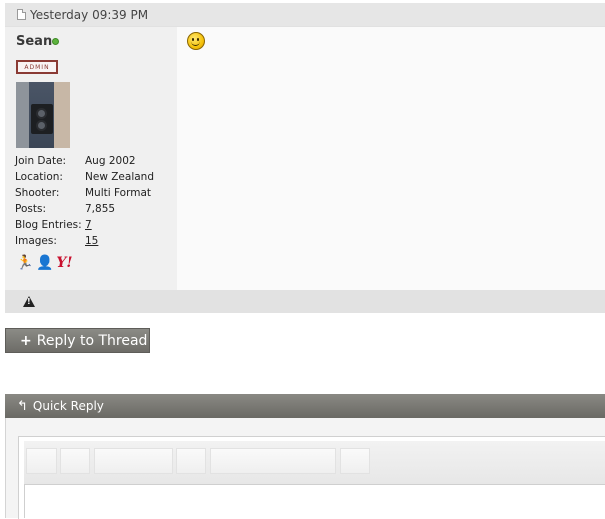 The height and width of the screenshot is (519, 605). I want to click on images-link: 15, so click(91, 241).